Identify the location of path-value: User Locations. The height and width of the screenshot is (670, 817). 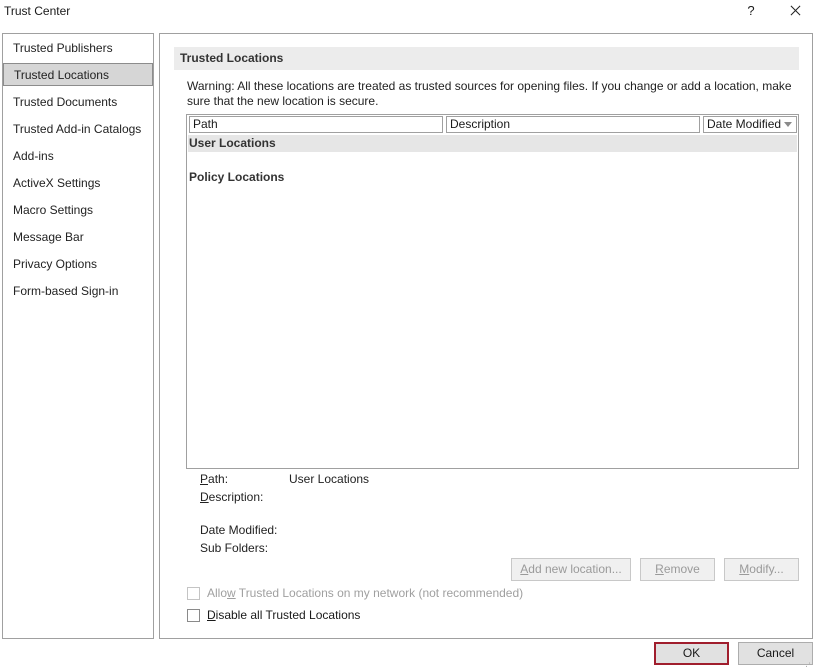
(329, 479).